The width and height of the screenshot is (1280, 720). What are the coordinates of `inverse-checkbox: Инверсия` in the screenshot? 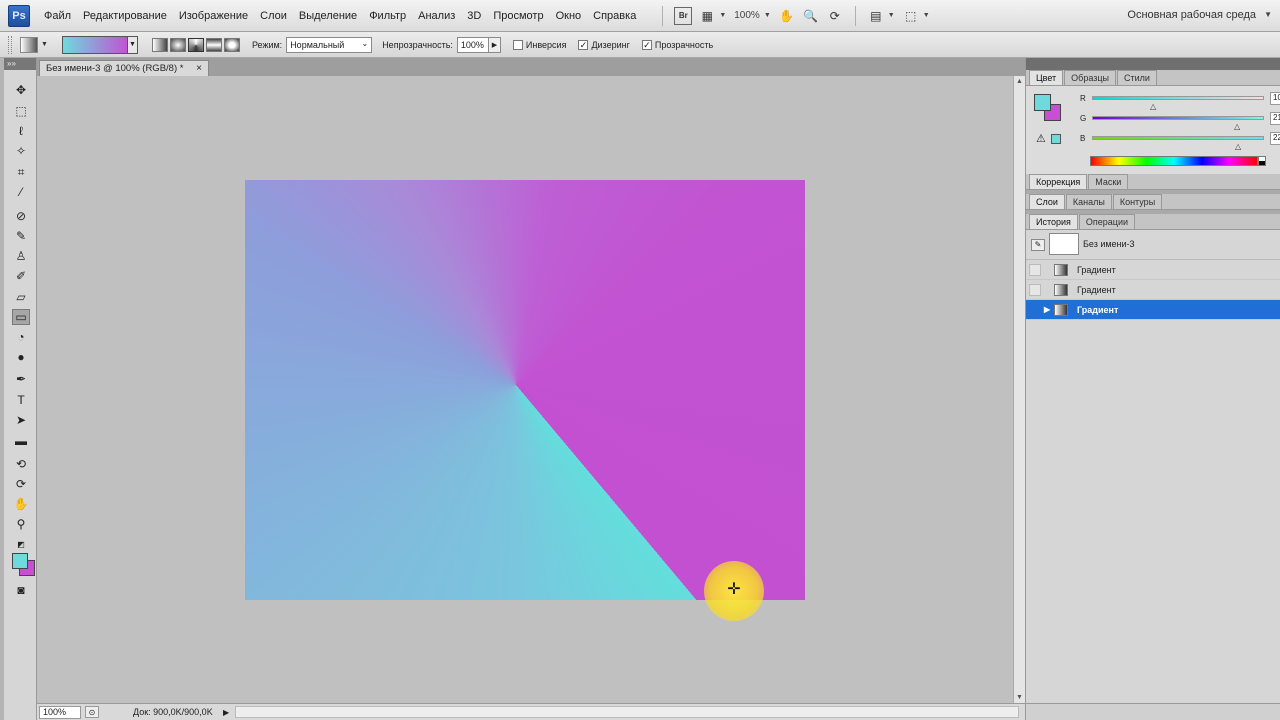 It's located at (539, 44).